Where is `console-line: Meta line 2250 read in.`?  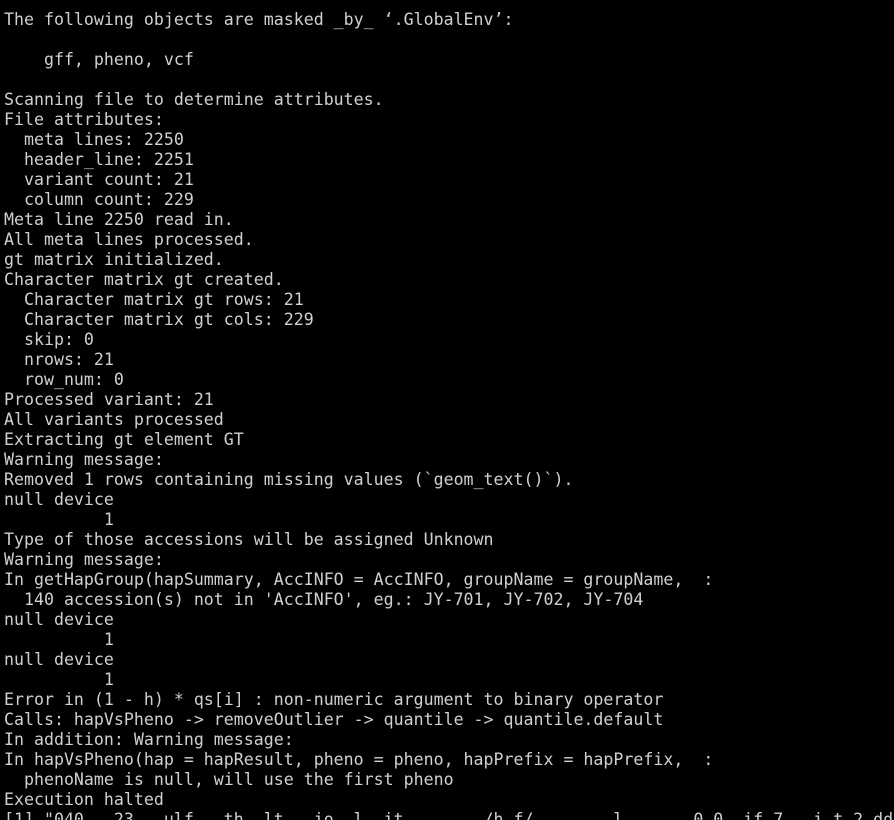 console-line: Meta line 2250 read in. is located at coordinates (119, 219).